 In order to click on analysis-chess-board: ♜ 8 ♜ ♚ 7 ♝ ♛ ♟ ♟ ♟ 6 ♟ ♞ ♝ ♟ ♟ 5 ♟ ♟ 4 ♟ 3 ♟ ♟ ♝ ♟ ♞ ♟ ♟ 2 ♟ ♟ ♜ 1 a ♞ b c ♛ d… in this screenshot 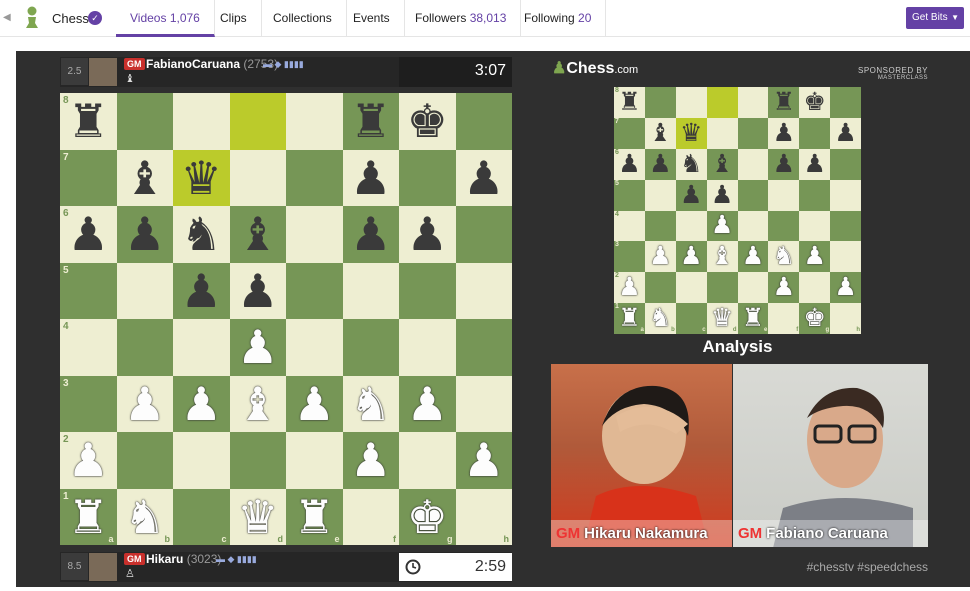, I will do `click(737, 210)`.